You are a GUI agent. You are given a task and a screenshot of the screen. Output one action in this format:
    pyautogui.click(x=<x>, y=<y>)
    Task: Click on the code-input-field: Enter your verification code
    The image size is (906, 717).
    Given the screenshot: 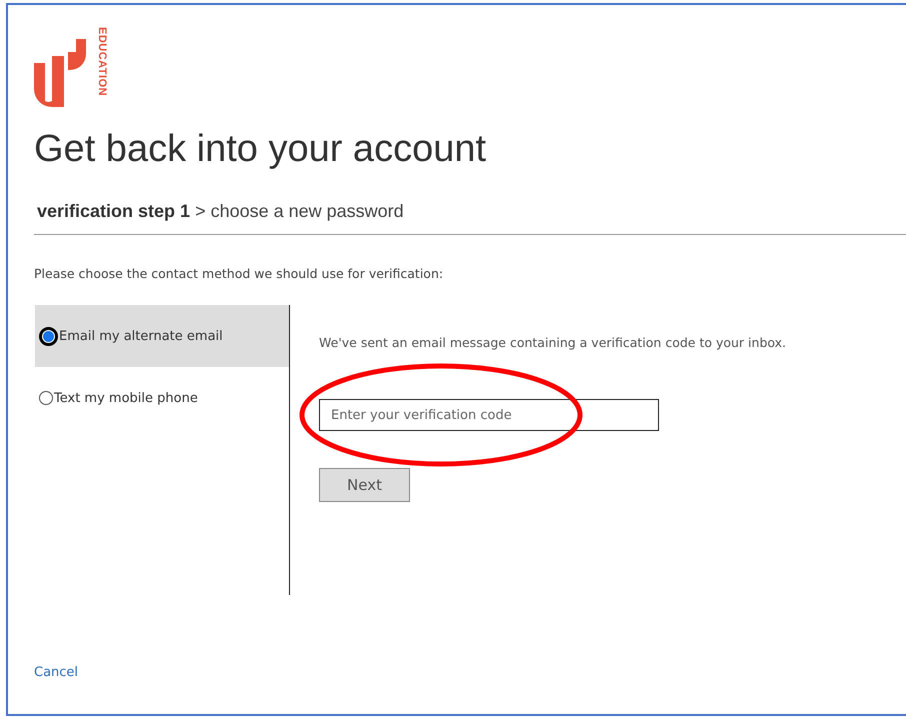 What is the action you would take?
    pyautogui.click(x=489, y=415)
    